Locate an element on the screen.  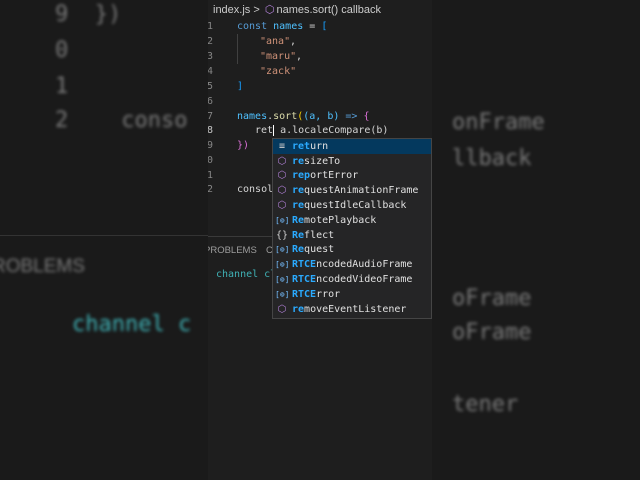
code-token: (a, b) is located at coordinates (321, 116).